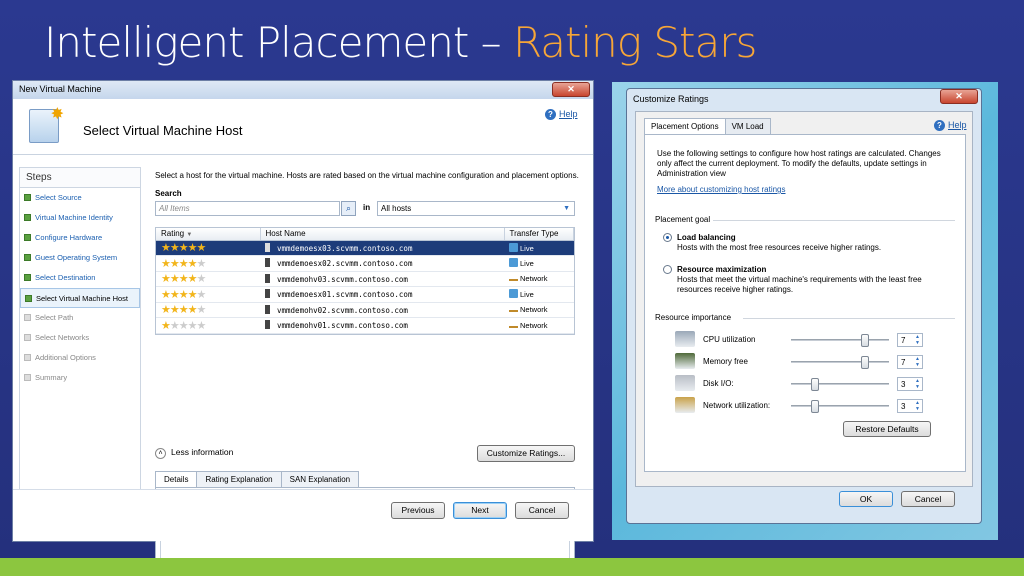 The image size is (1024, 576). Describe the element at coordinates (58, 197) in the screenshot. I see `step-label: Select Source` at that location.